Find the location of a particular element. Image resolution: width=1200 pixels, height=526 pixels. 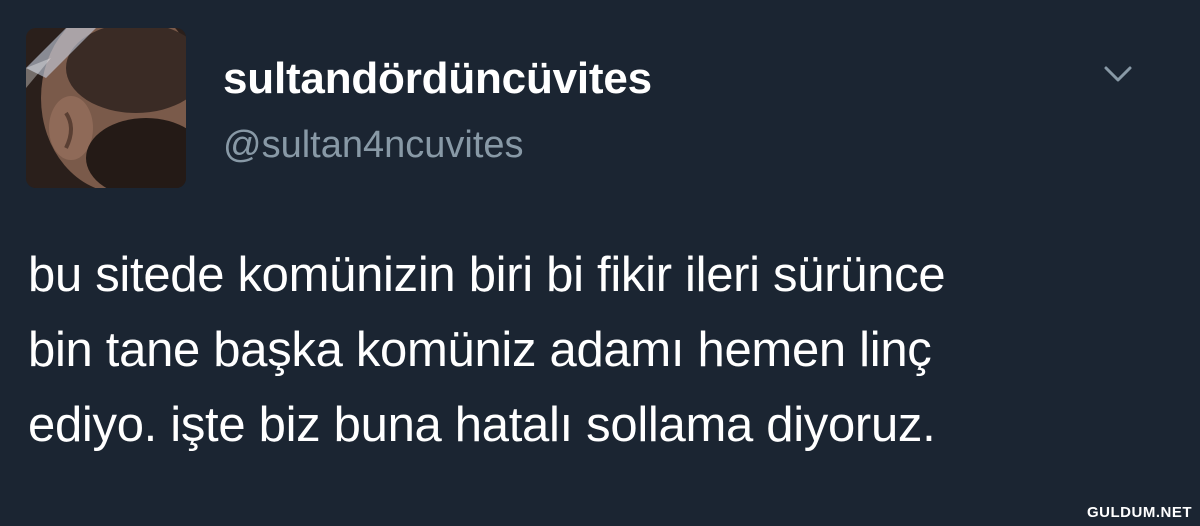

chevron-down-icon is located at coordinates (1118, 74).